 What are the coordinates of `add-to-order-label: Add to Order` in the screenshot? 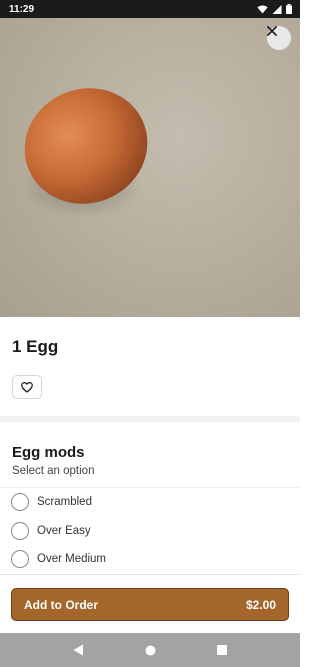 It's located at (61, 604).